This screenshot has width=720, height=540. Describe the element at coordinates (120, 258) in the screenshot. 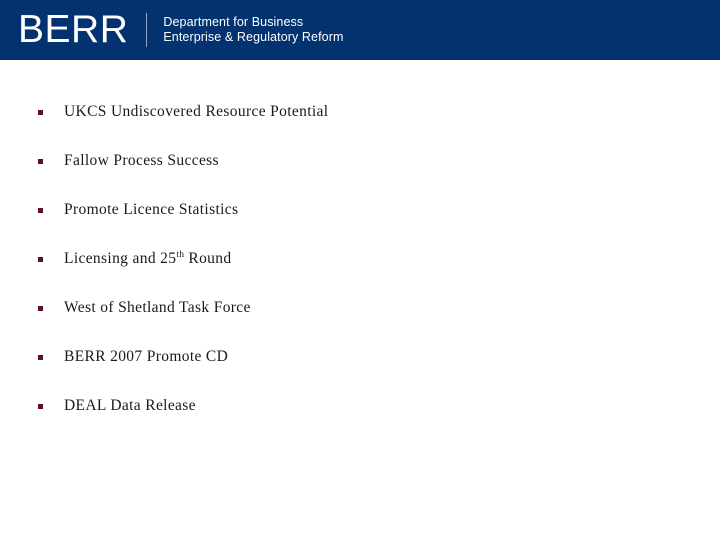

I see `list-item-label-main: Licensing and 25` at that location.